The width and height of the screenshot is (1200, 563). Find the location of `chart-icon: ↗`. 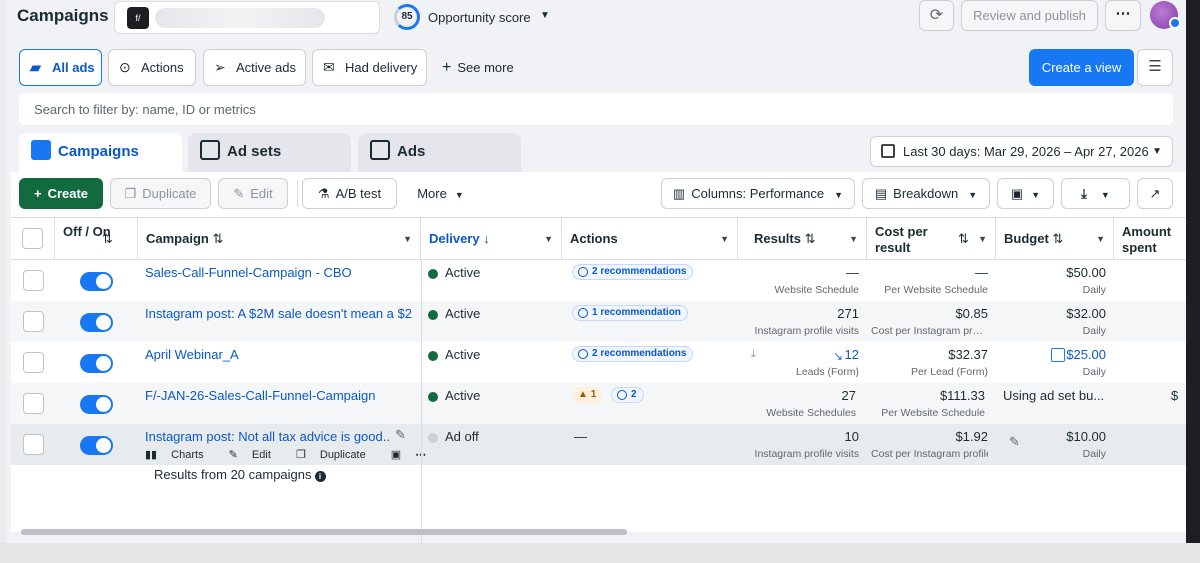

chart-icon: ↗ is located at coordinates (1155, 193).